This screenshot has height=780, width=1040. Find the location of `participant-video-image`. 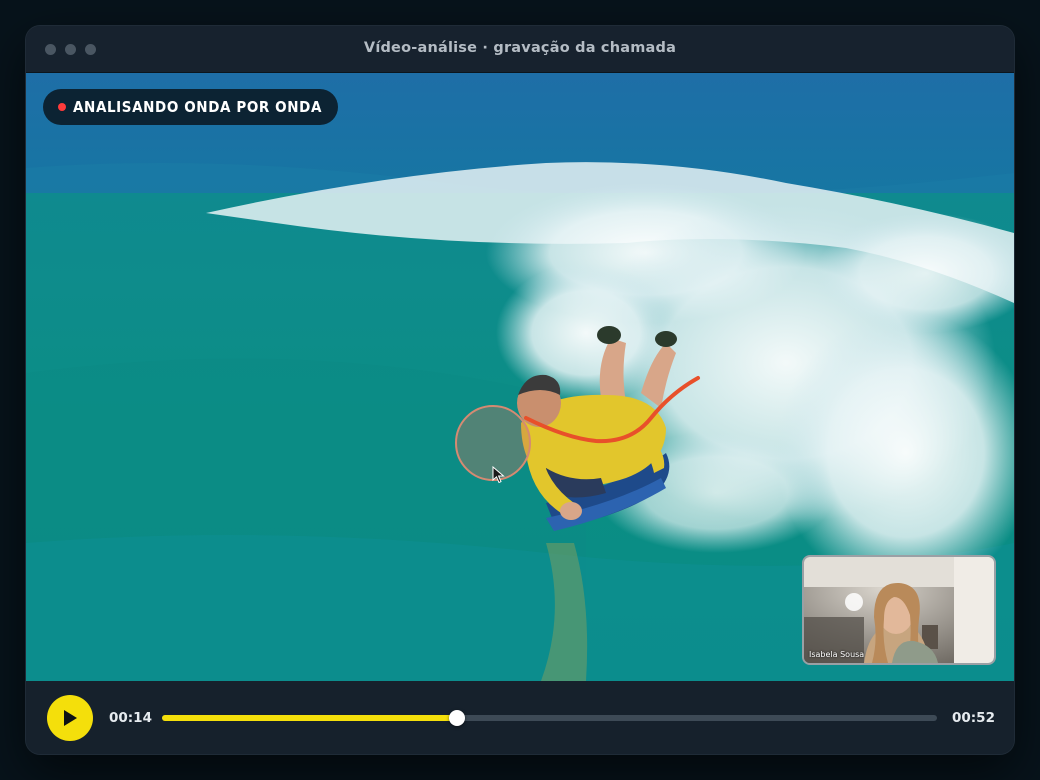

participant-video-image is located at coordinates (899, 610).